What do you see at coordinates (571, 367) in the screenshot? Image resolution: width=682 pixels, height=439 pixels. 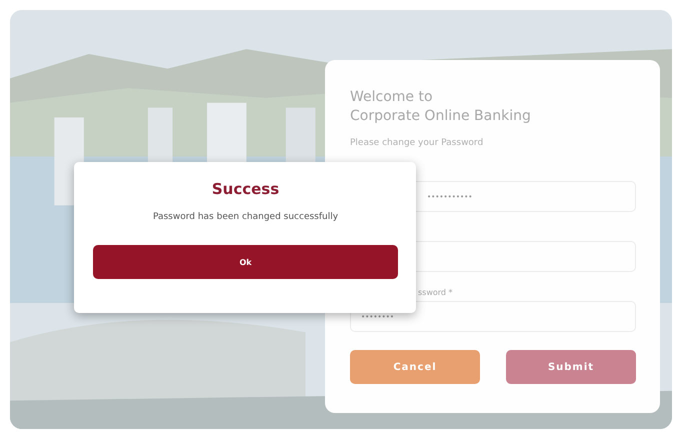 I see `submit-button: Submit` at bounding box center [571, 367].